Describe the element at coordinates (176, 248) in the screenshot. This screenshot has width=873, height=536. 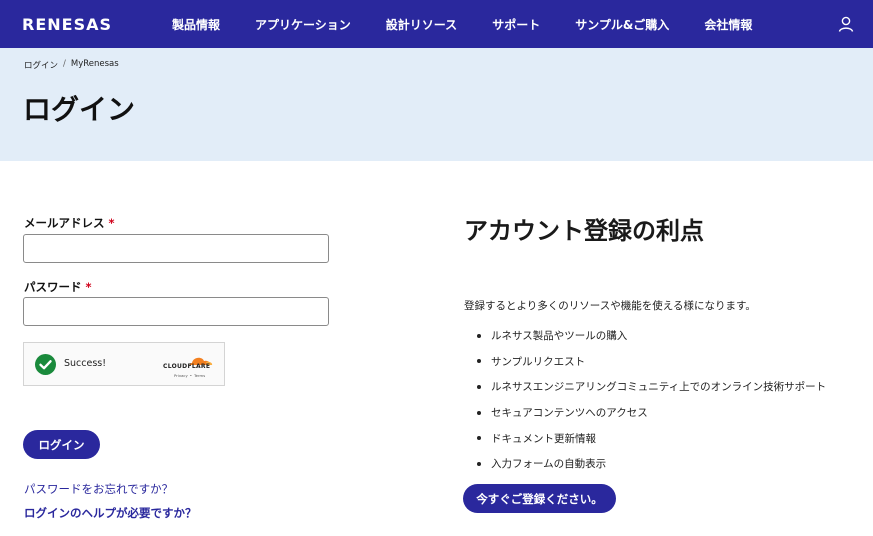
I see `email-field` at that location.